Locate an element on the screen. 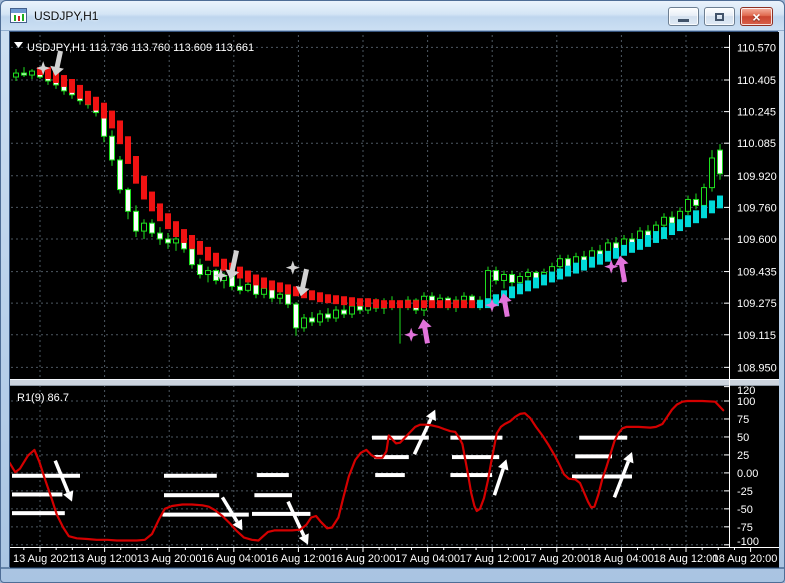 This screenshot has width=785, height=583. time-axis-label: 13 Aug 20:00 is located at coordinates (169, 559).